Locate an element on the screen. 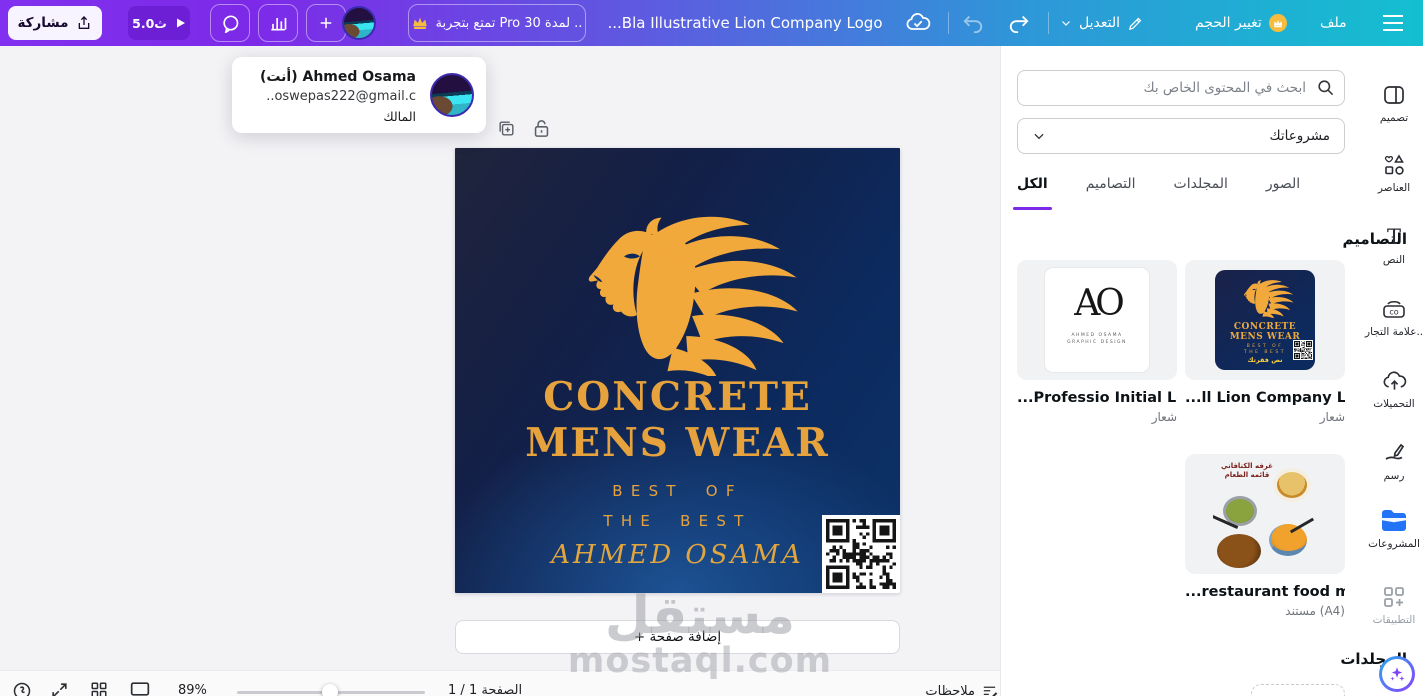  share-upload-icon is located at coordinates (84, 23).